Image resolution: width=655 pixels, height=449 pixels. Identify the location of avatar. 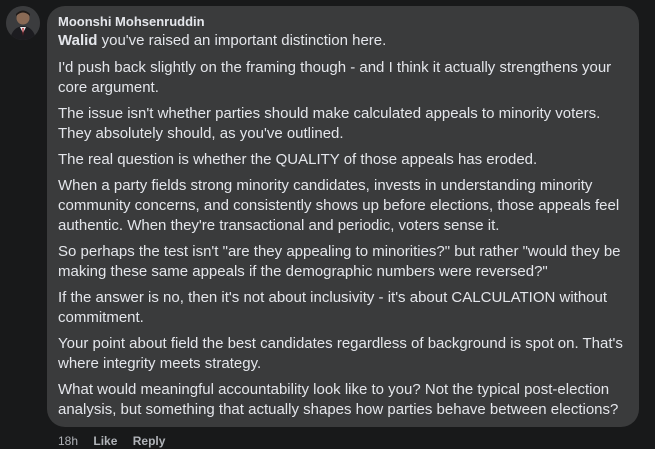
(23, 23).